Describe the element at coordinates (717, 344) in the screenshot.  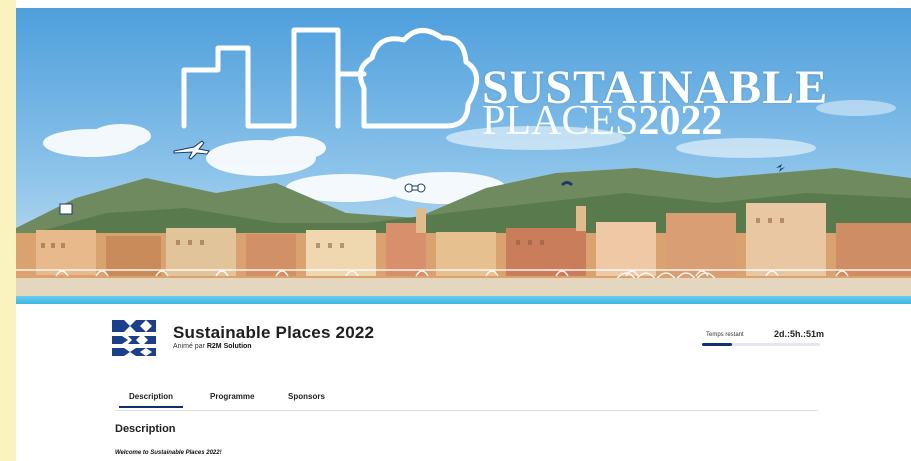
I see `time-progress-fill` at that location.